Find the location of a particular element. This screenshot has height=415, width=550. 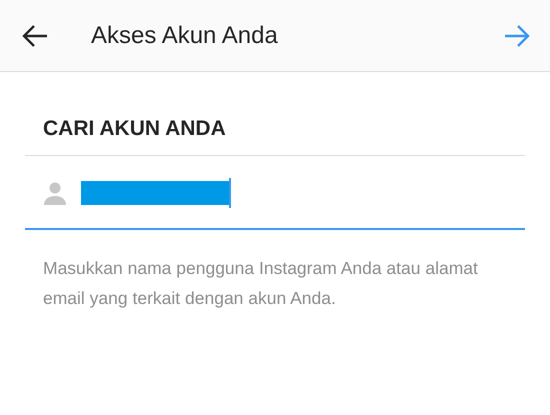

next-button is located at coordinates (517, 36).